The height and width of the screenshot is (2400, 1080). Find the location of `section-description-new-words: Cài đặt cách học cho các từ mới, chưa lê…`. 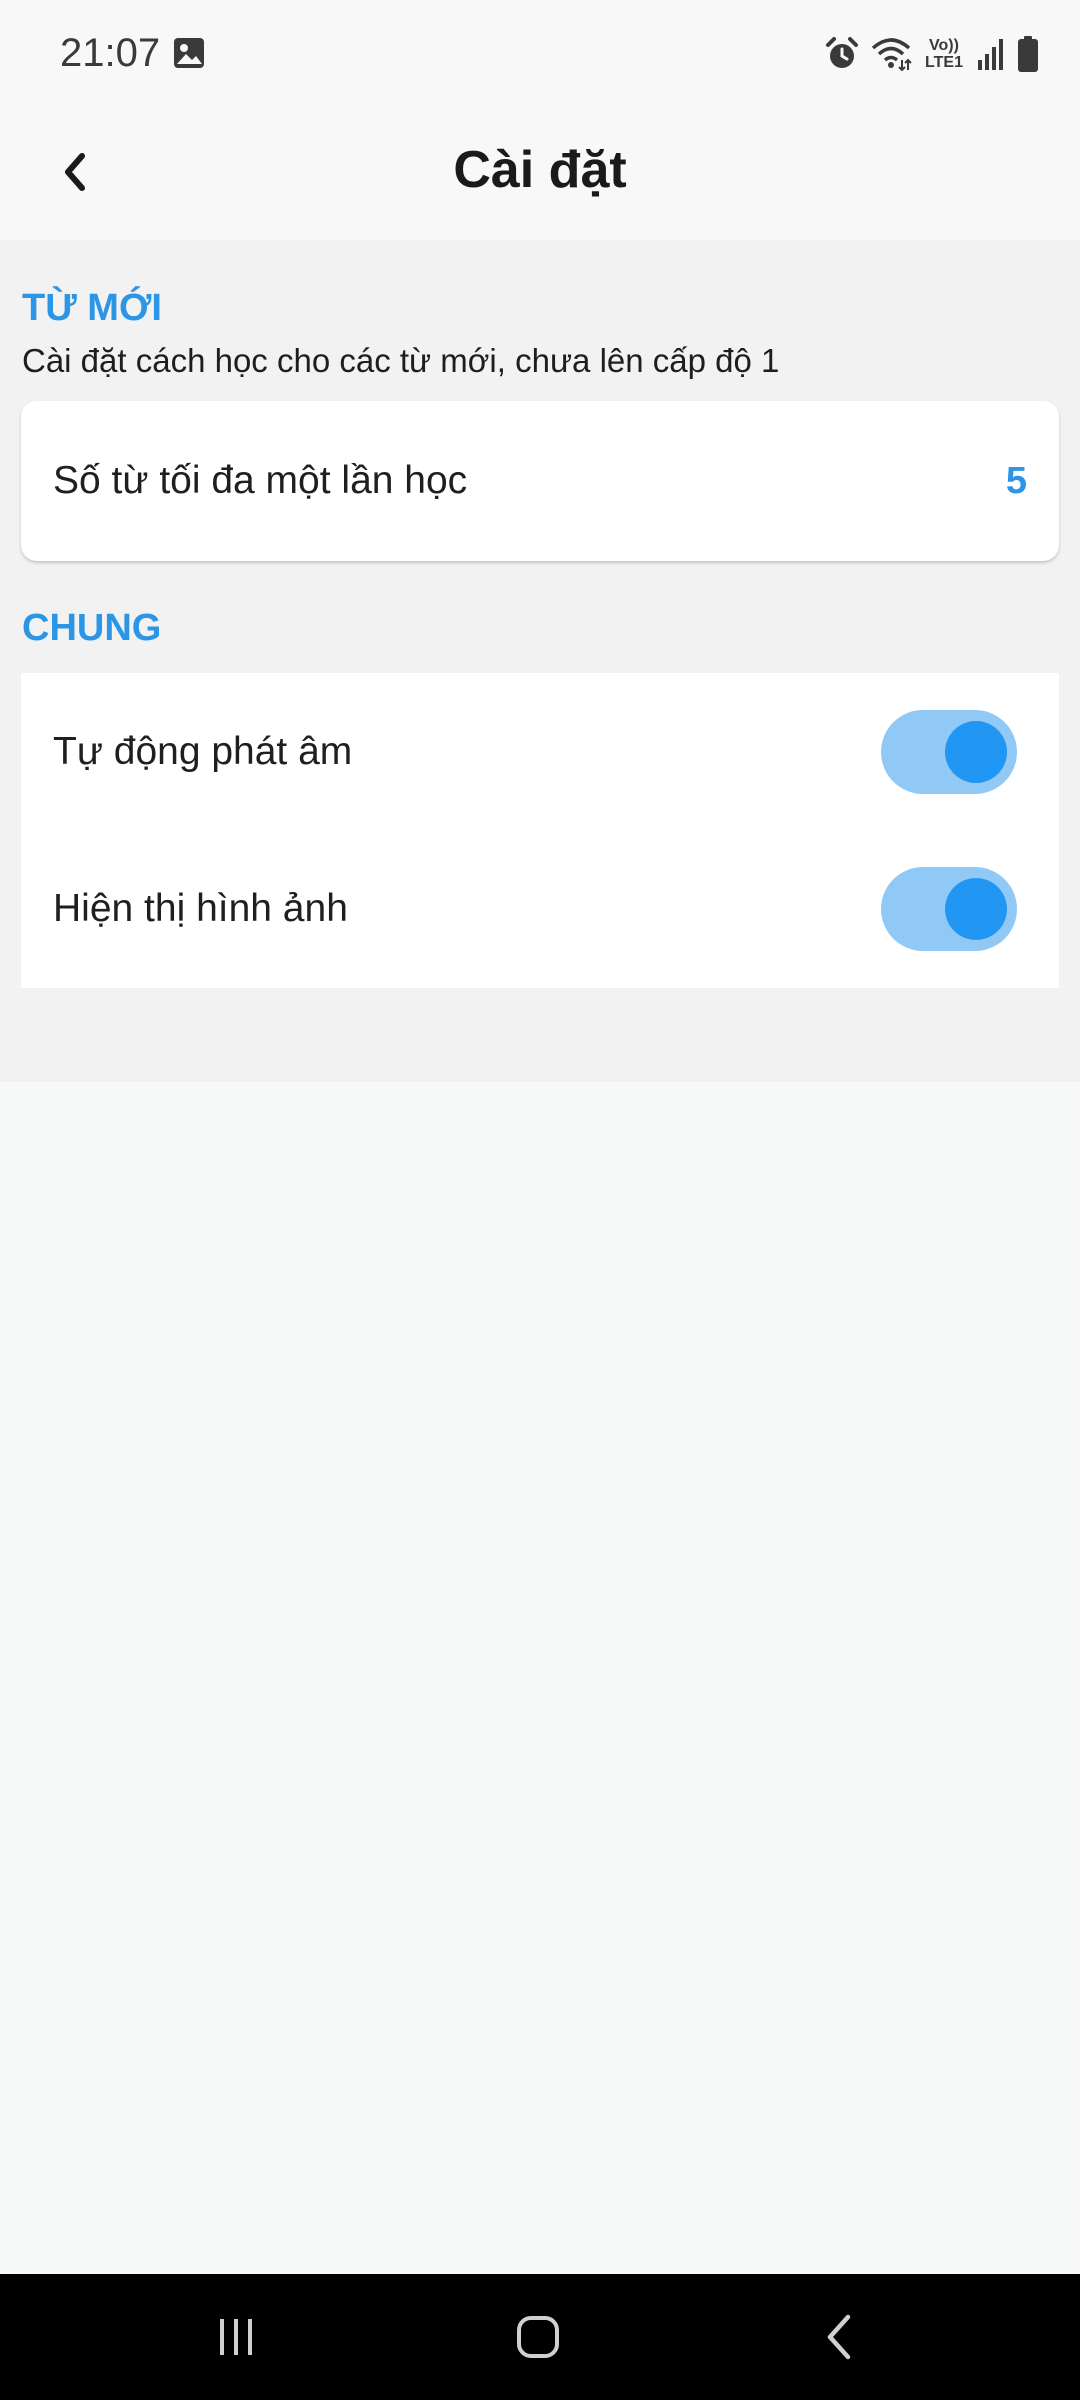

section-description-new-words: Cài đặt cách học cho các từ mới, chưa lê… is located at coordinates (401, 360).